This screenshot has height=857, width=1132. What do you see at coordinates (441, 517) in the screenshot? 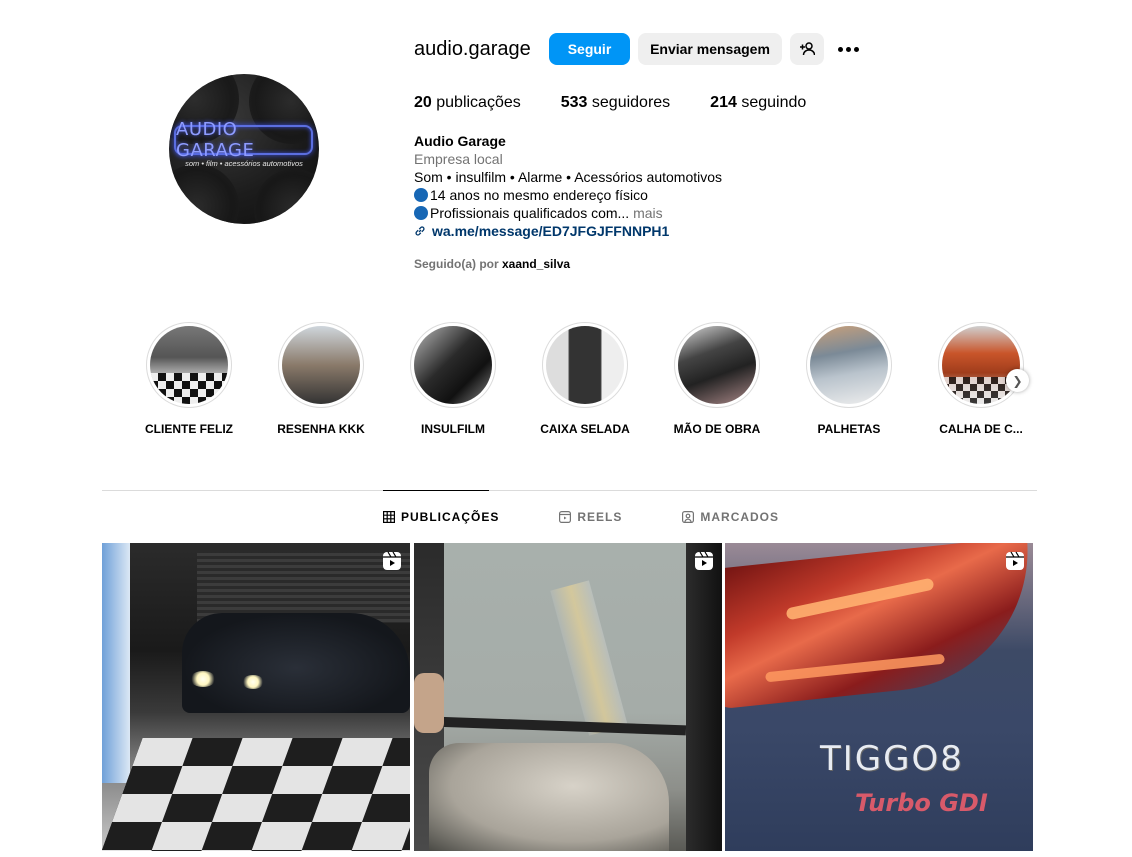
I see `tab-posts: PUBLICAÇÕES` at bounding box center [441, 517].